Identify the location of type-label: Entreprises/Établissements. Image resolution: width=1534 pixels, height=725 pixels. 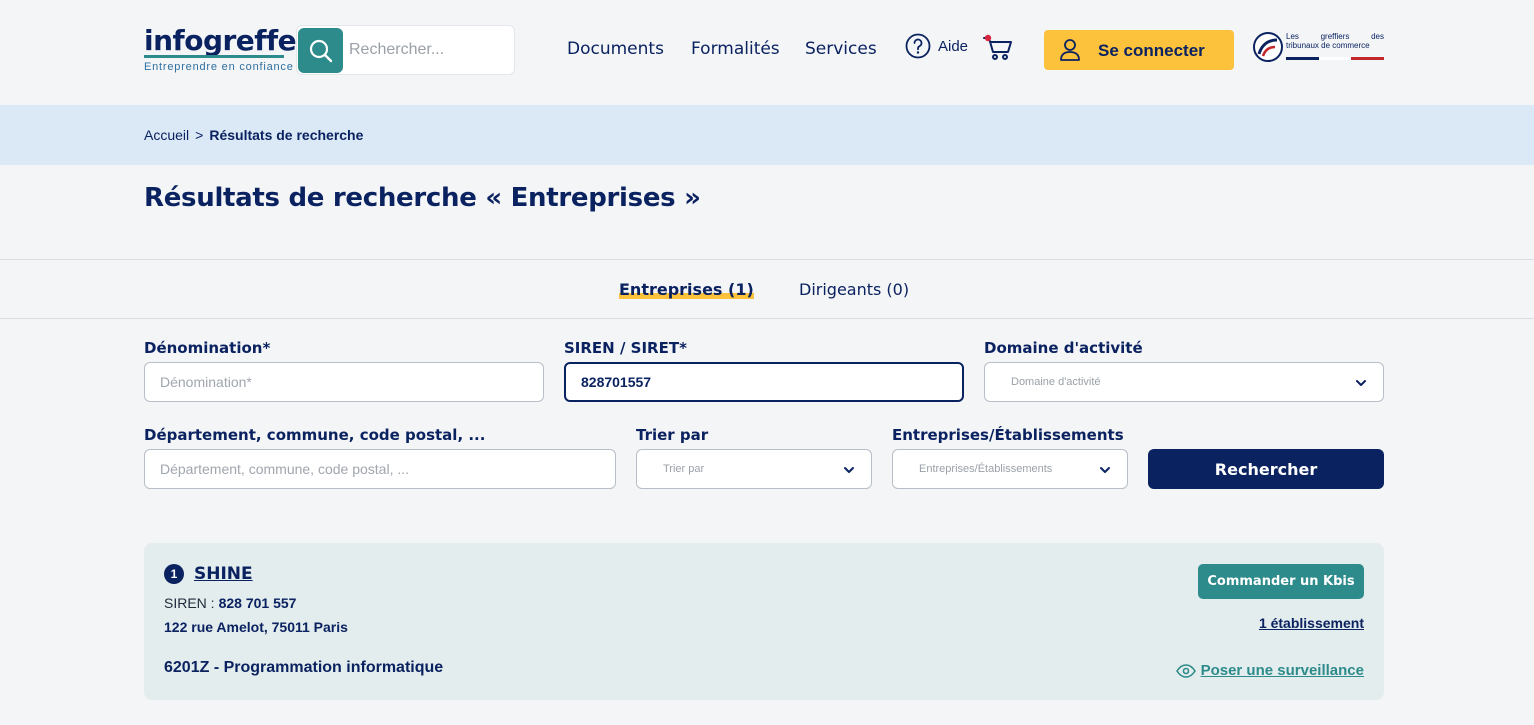
(1008, 435).